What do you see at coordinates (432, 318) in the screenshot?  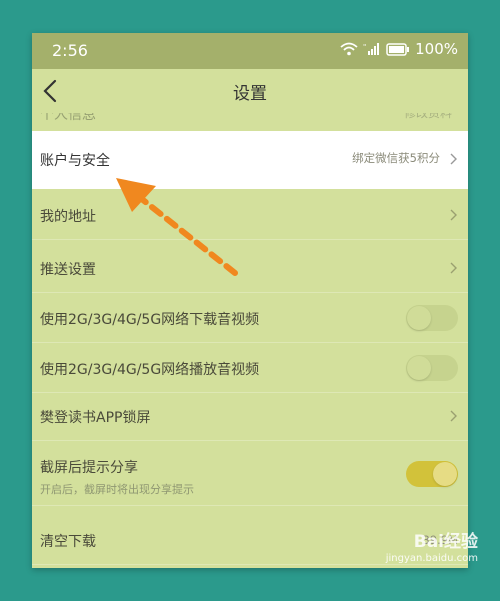 I see `download-mobile-toggle` at bounding box center [432, 318].